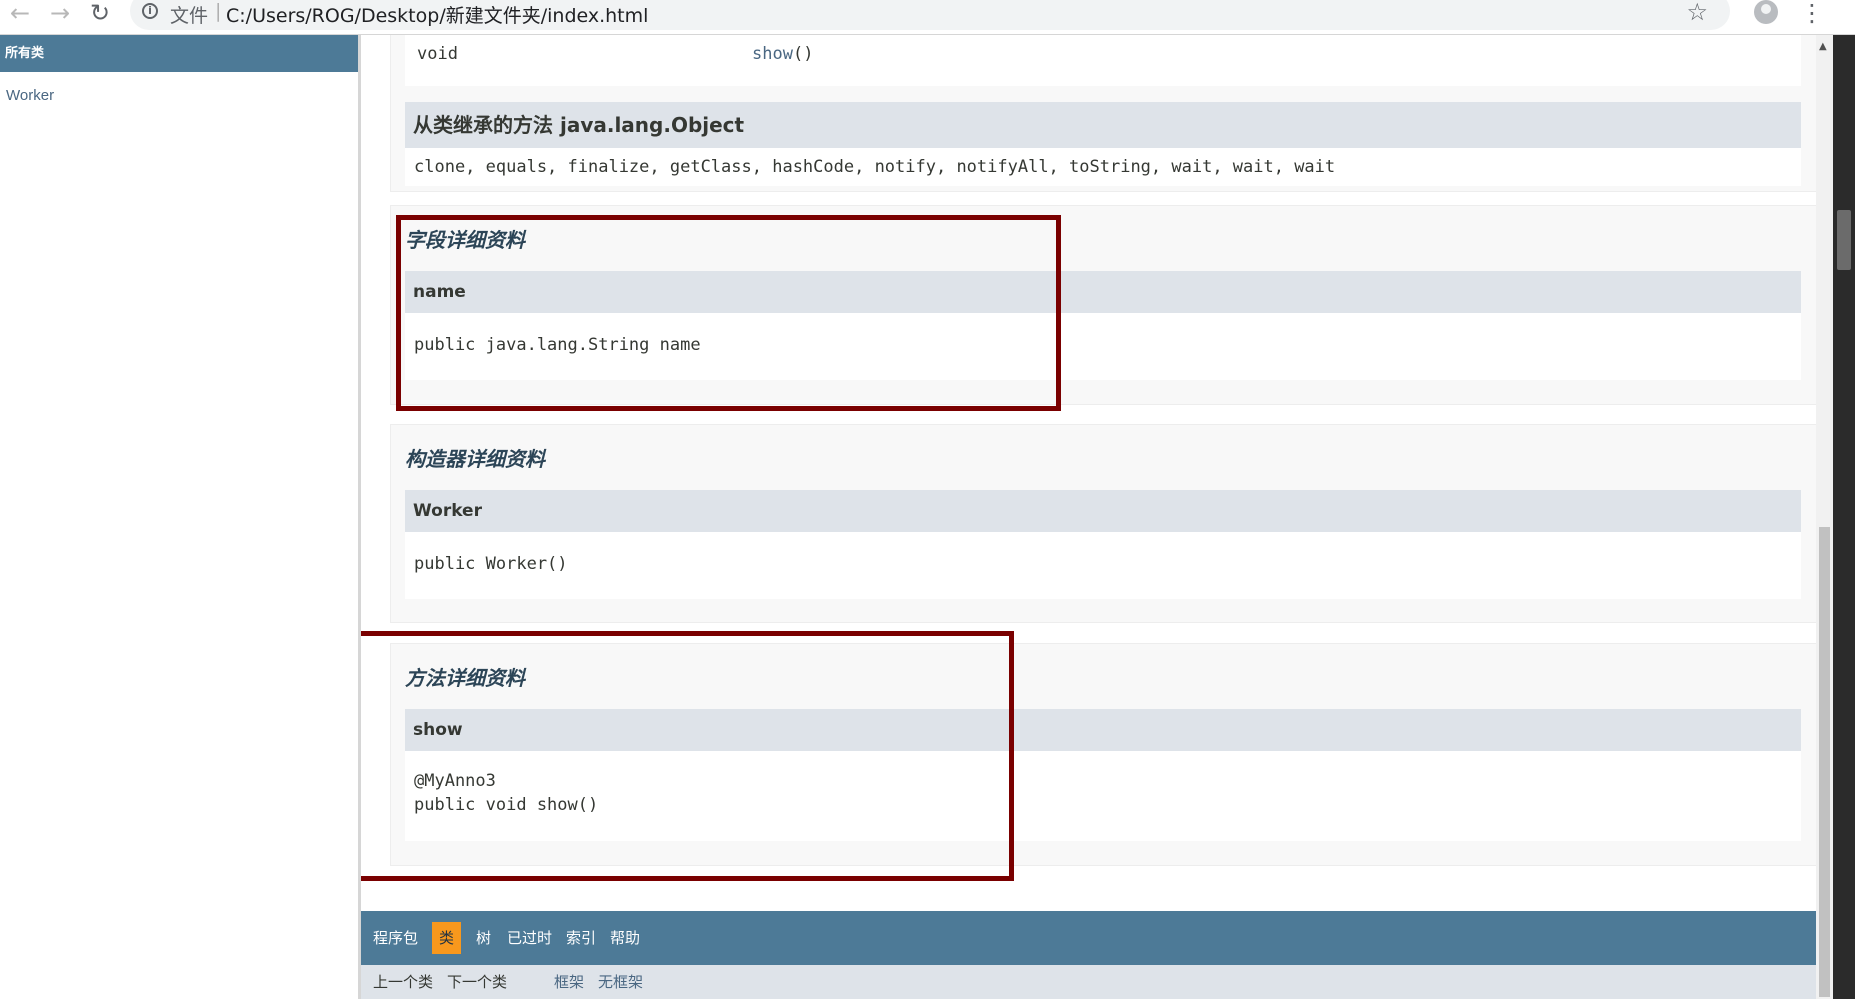  What do you see at coordinates (475, 459) in the screenshot?
I see `constructor-detail-title: 构造器详细资料` at bounding box center [475, 459].